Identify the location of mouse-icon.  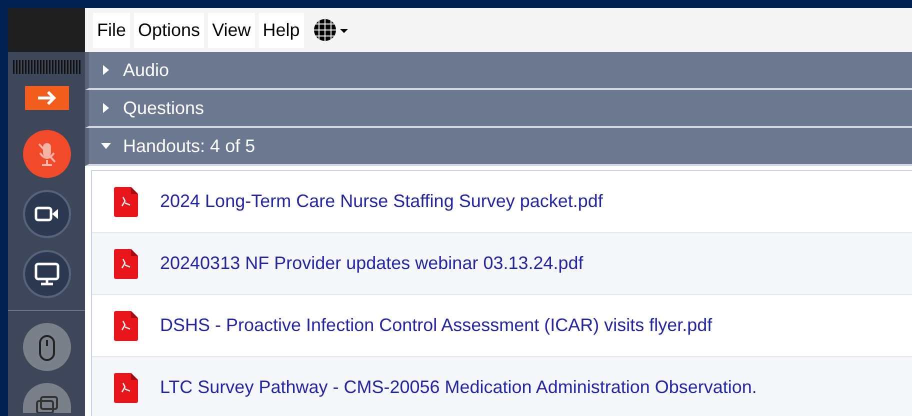
(47, 347).